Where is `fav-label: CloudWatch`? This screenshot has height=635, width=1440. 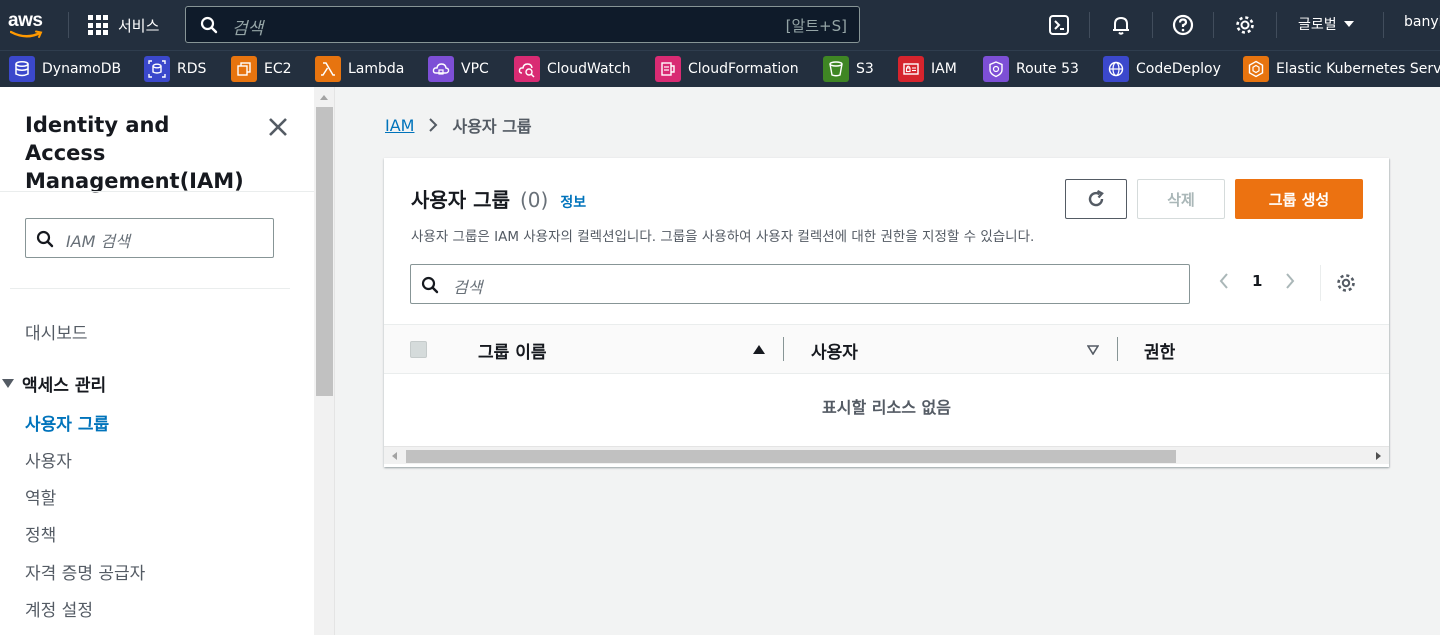 fav-label: CloudWatch is located at coordinates (589, 69).